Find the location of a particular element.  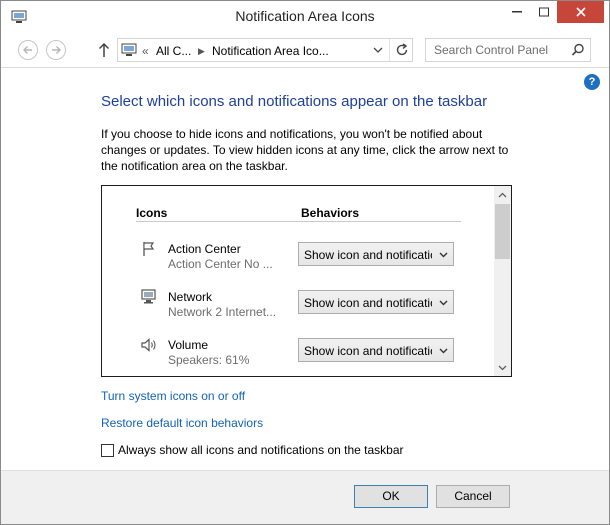

always-show-checkbox is located at coordinates (107, 450).